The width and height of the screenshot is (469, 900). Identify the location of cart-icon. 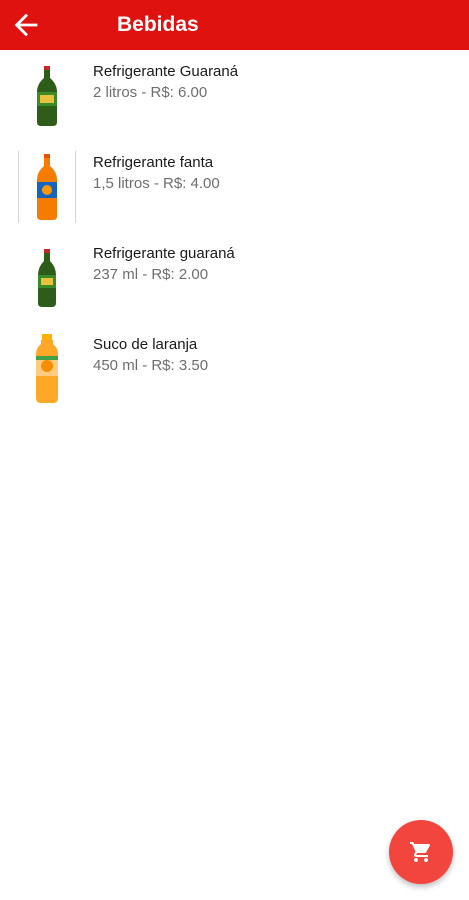
(420, 852).